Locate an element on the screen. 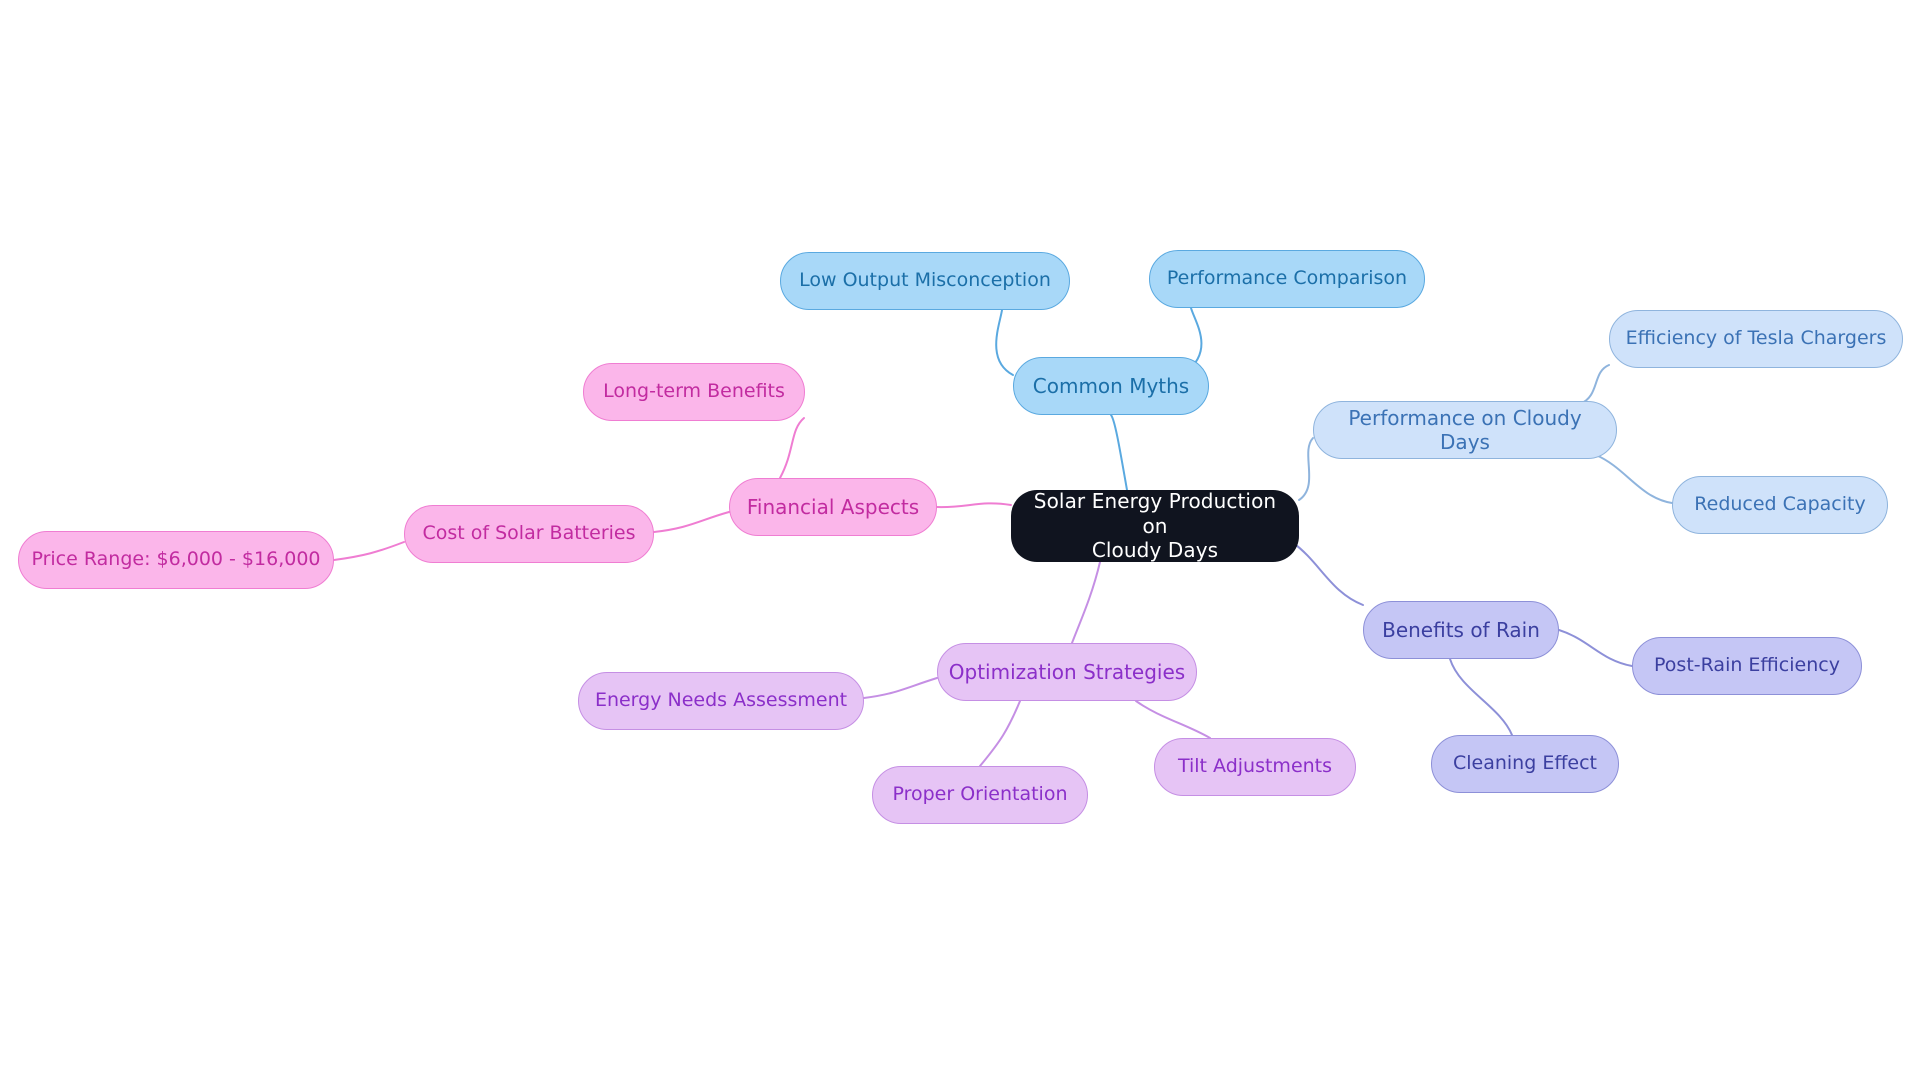  branch-node-financial-aspects: Financial Aspects is located at coordinates (833, 507).